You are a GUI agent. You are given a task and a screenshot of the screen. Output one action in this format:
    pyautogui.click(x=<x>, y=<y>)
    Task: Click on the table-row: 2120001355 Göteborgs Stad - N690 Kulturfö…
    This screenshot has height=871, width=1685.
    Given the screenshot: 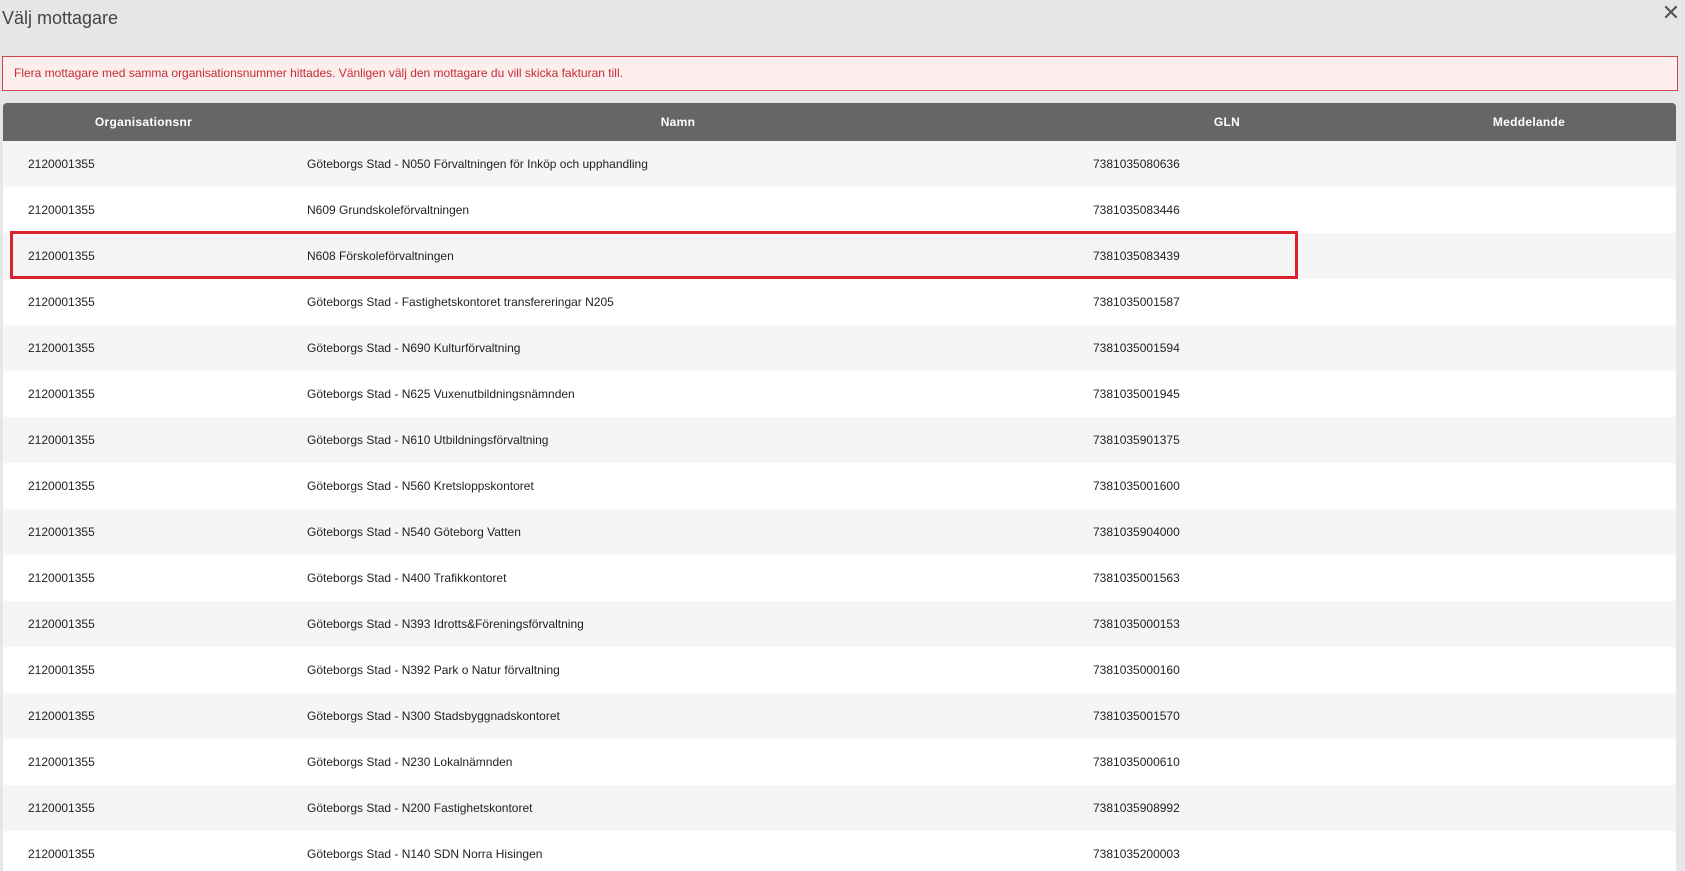 What is the action you would take?
    pyautogui.click(x=839, y=348)
    